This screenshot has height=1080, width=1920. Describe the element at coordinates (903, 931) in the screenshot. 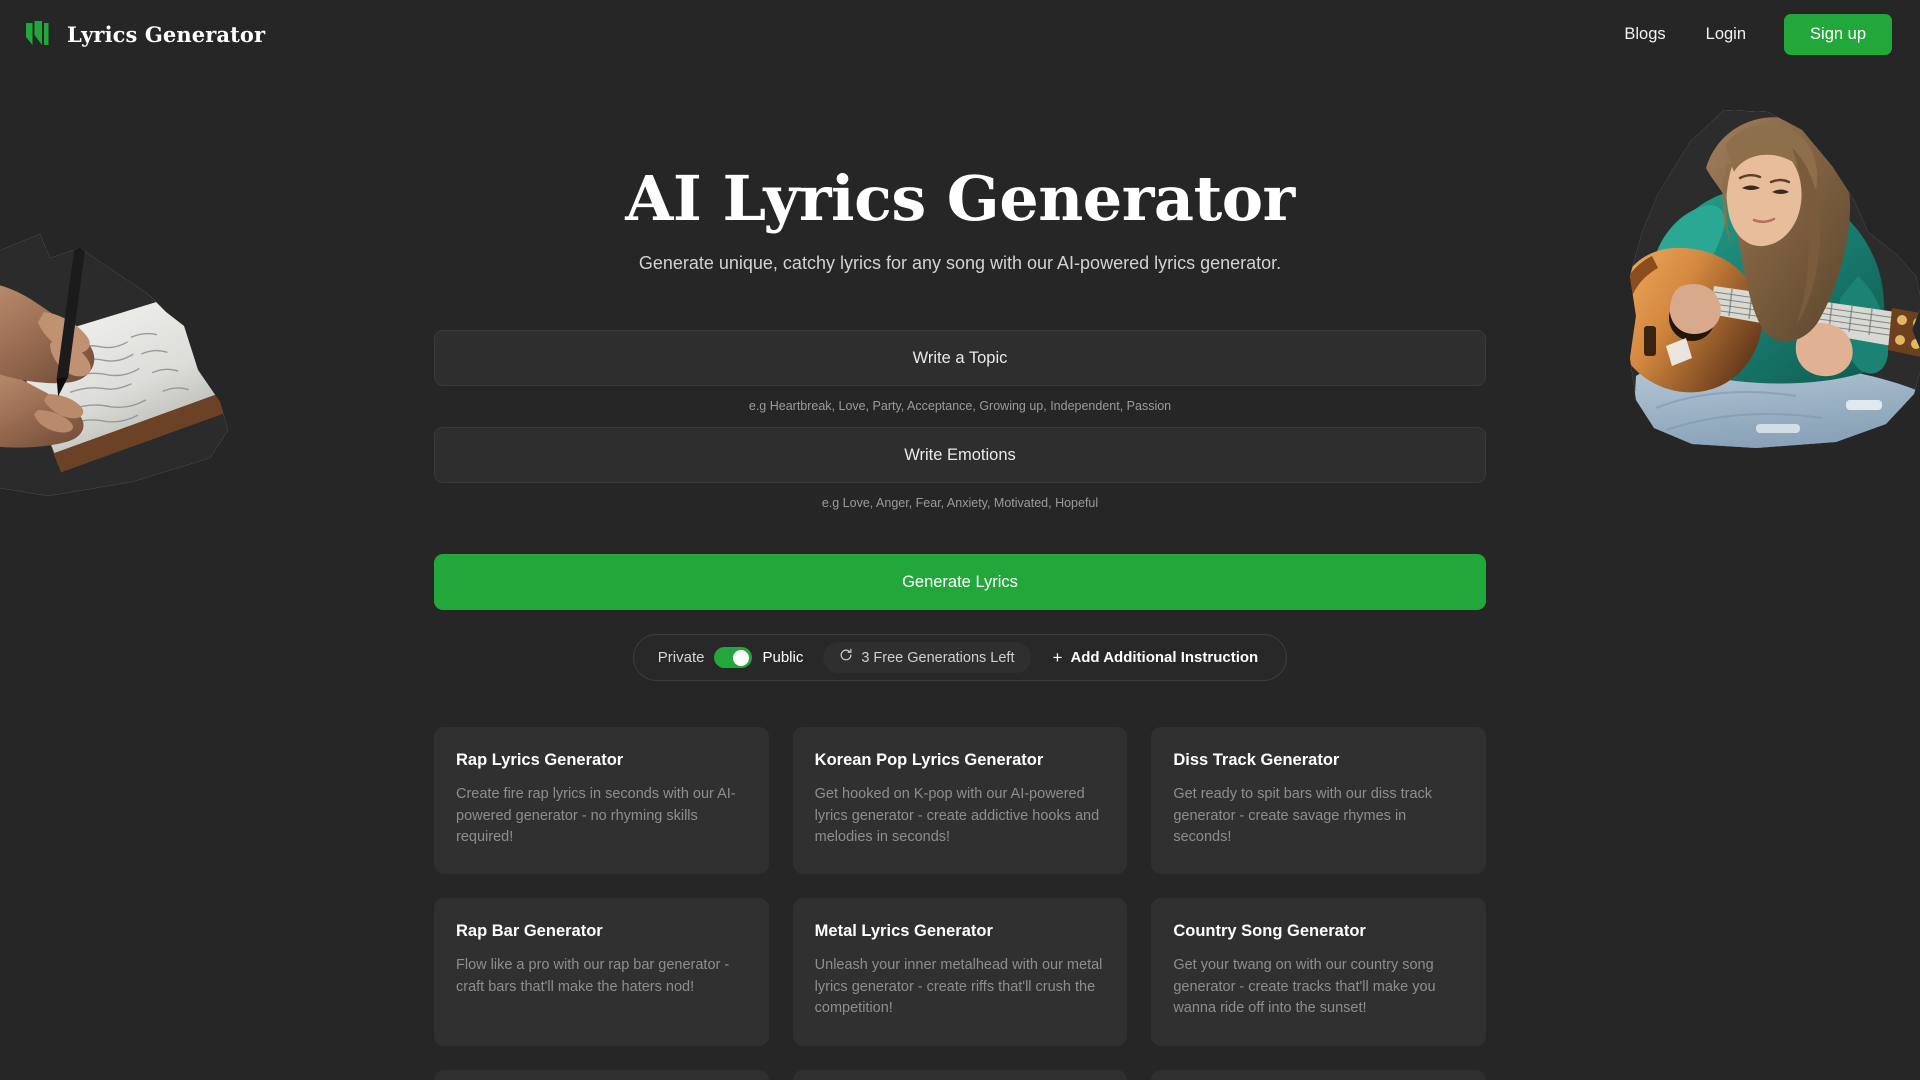

I see `card-title: Metal Lyrics Generator` at that location.